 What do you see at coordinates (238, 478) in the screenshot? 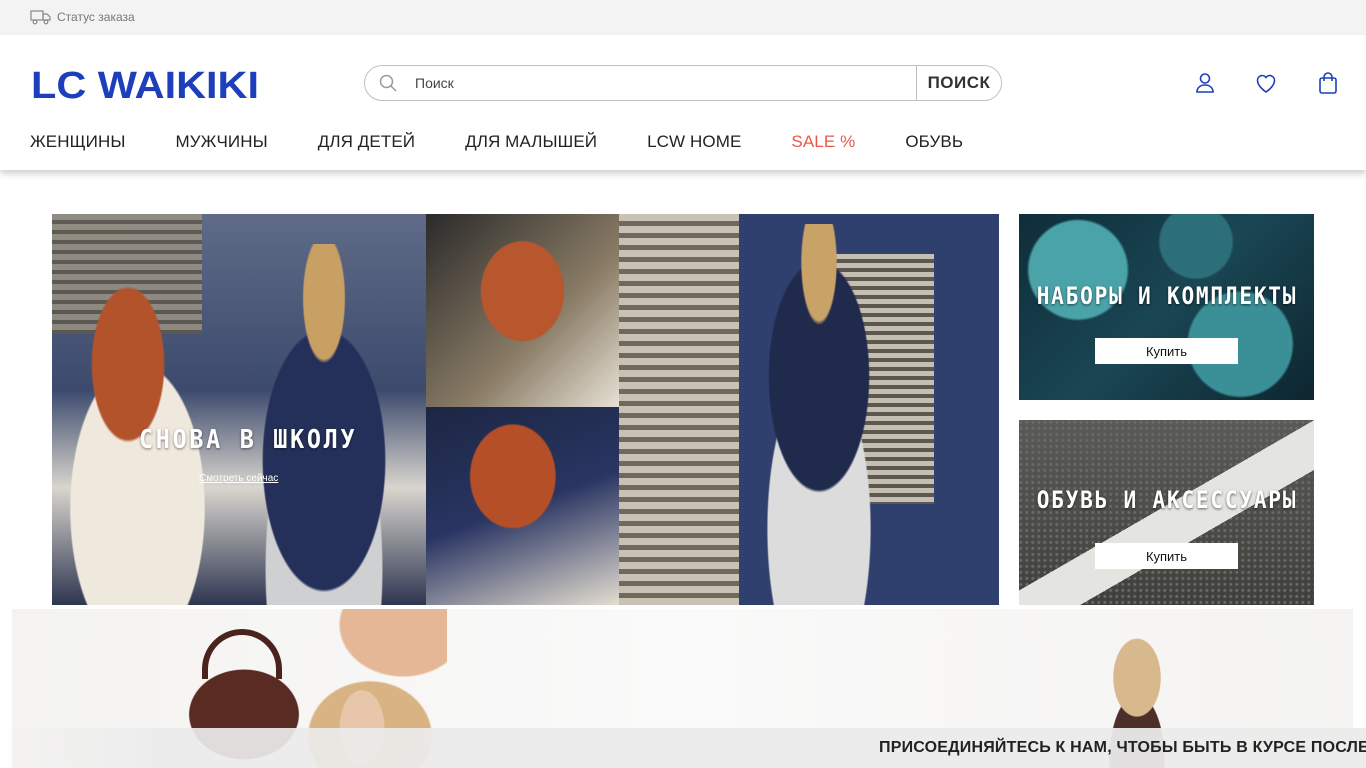
I see `hero-watch-now-link: Смотреть сейчас` at bounding box center [238, 478].